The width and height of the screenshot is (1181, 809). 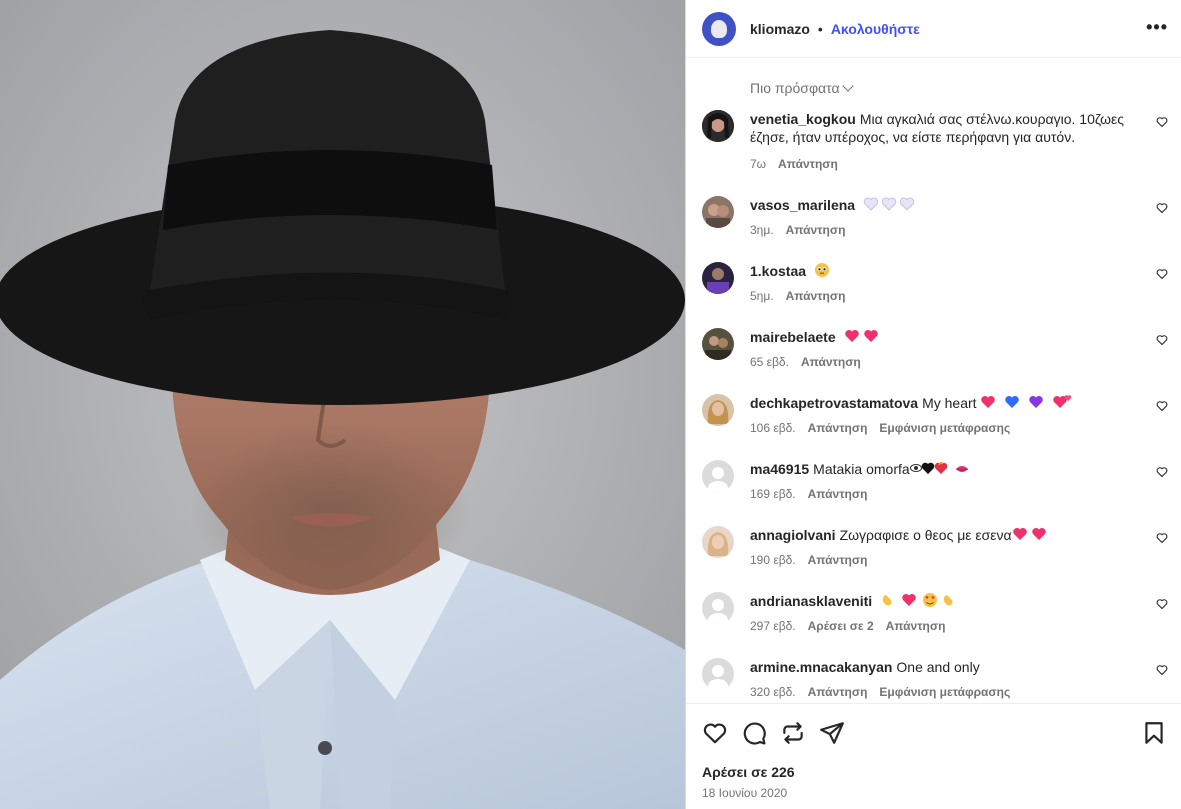 I want to click on more-options-icon: •••, so click(x=1157, y=27).